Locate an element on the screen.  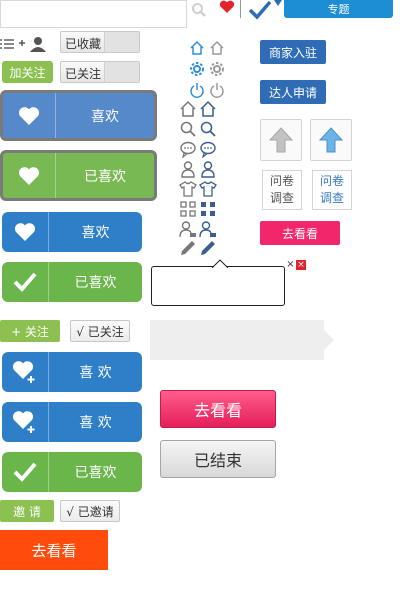
add-follow-button: 加关注 is located at coordinates (27, 72).